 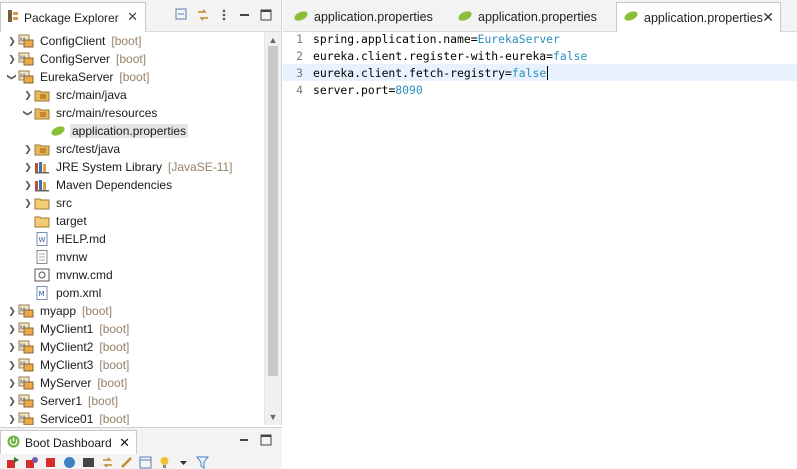 What do you see at coordinates (73, 41) in the screenshot?
I see `tree-item-label: ConfigClient` at bounding box center [73, 41].